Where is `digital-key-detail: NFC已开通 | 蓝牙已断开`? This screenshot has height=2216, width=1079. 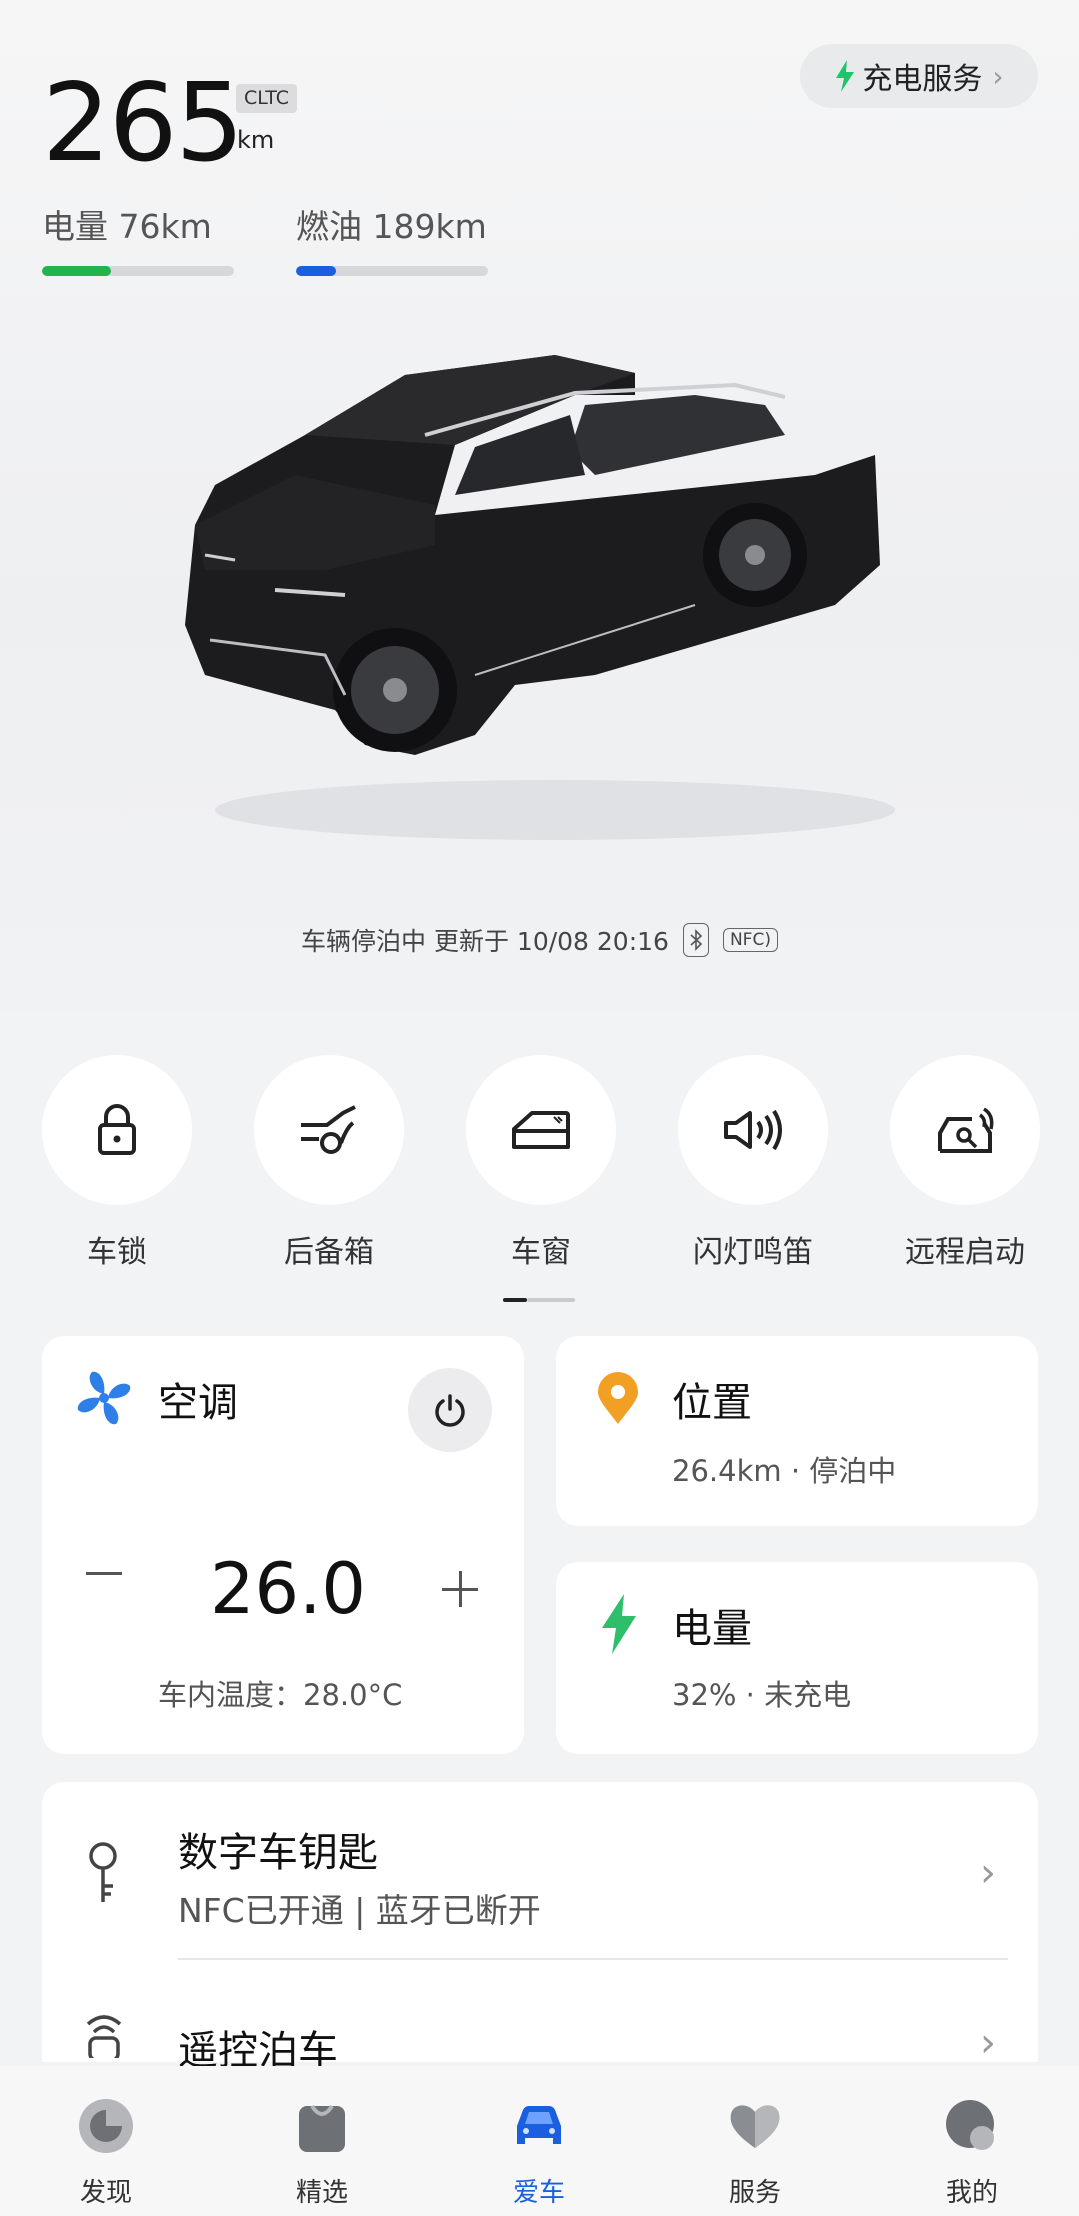 digital-key-detail: NFC已开通 | 蓝牙已断开 is located at coordinates (359, 1910).